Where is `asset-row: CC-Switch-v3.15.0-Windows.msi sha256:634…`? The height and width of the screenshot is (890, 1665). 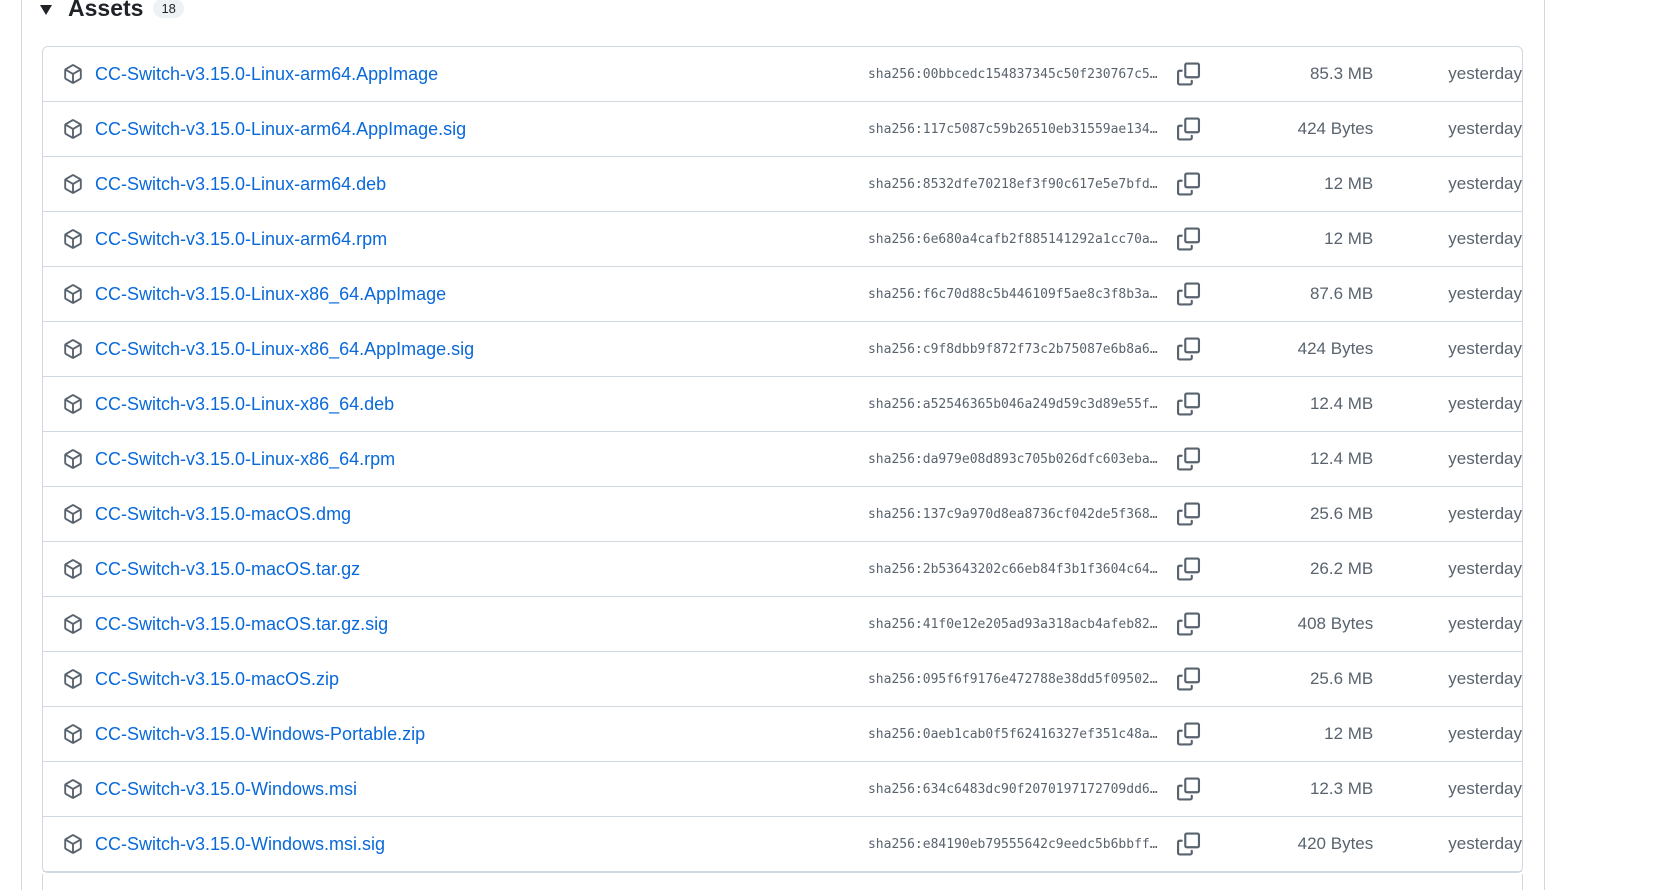 asset-row: CC-Switch-v3.15.0-Windows.msi sha256:634… is located at coordinates (782, 789).